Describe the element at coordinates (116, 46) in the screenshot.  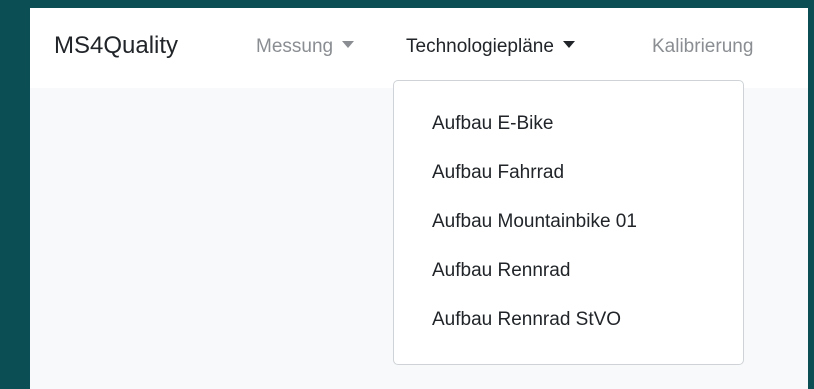
I see `brand-logo: MS4Quality` at that location.